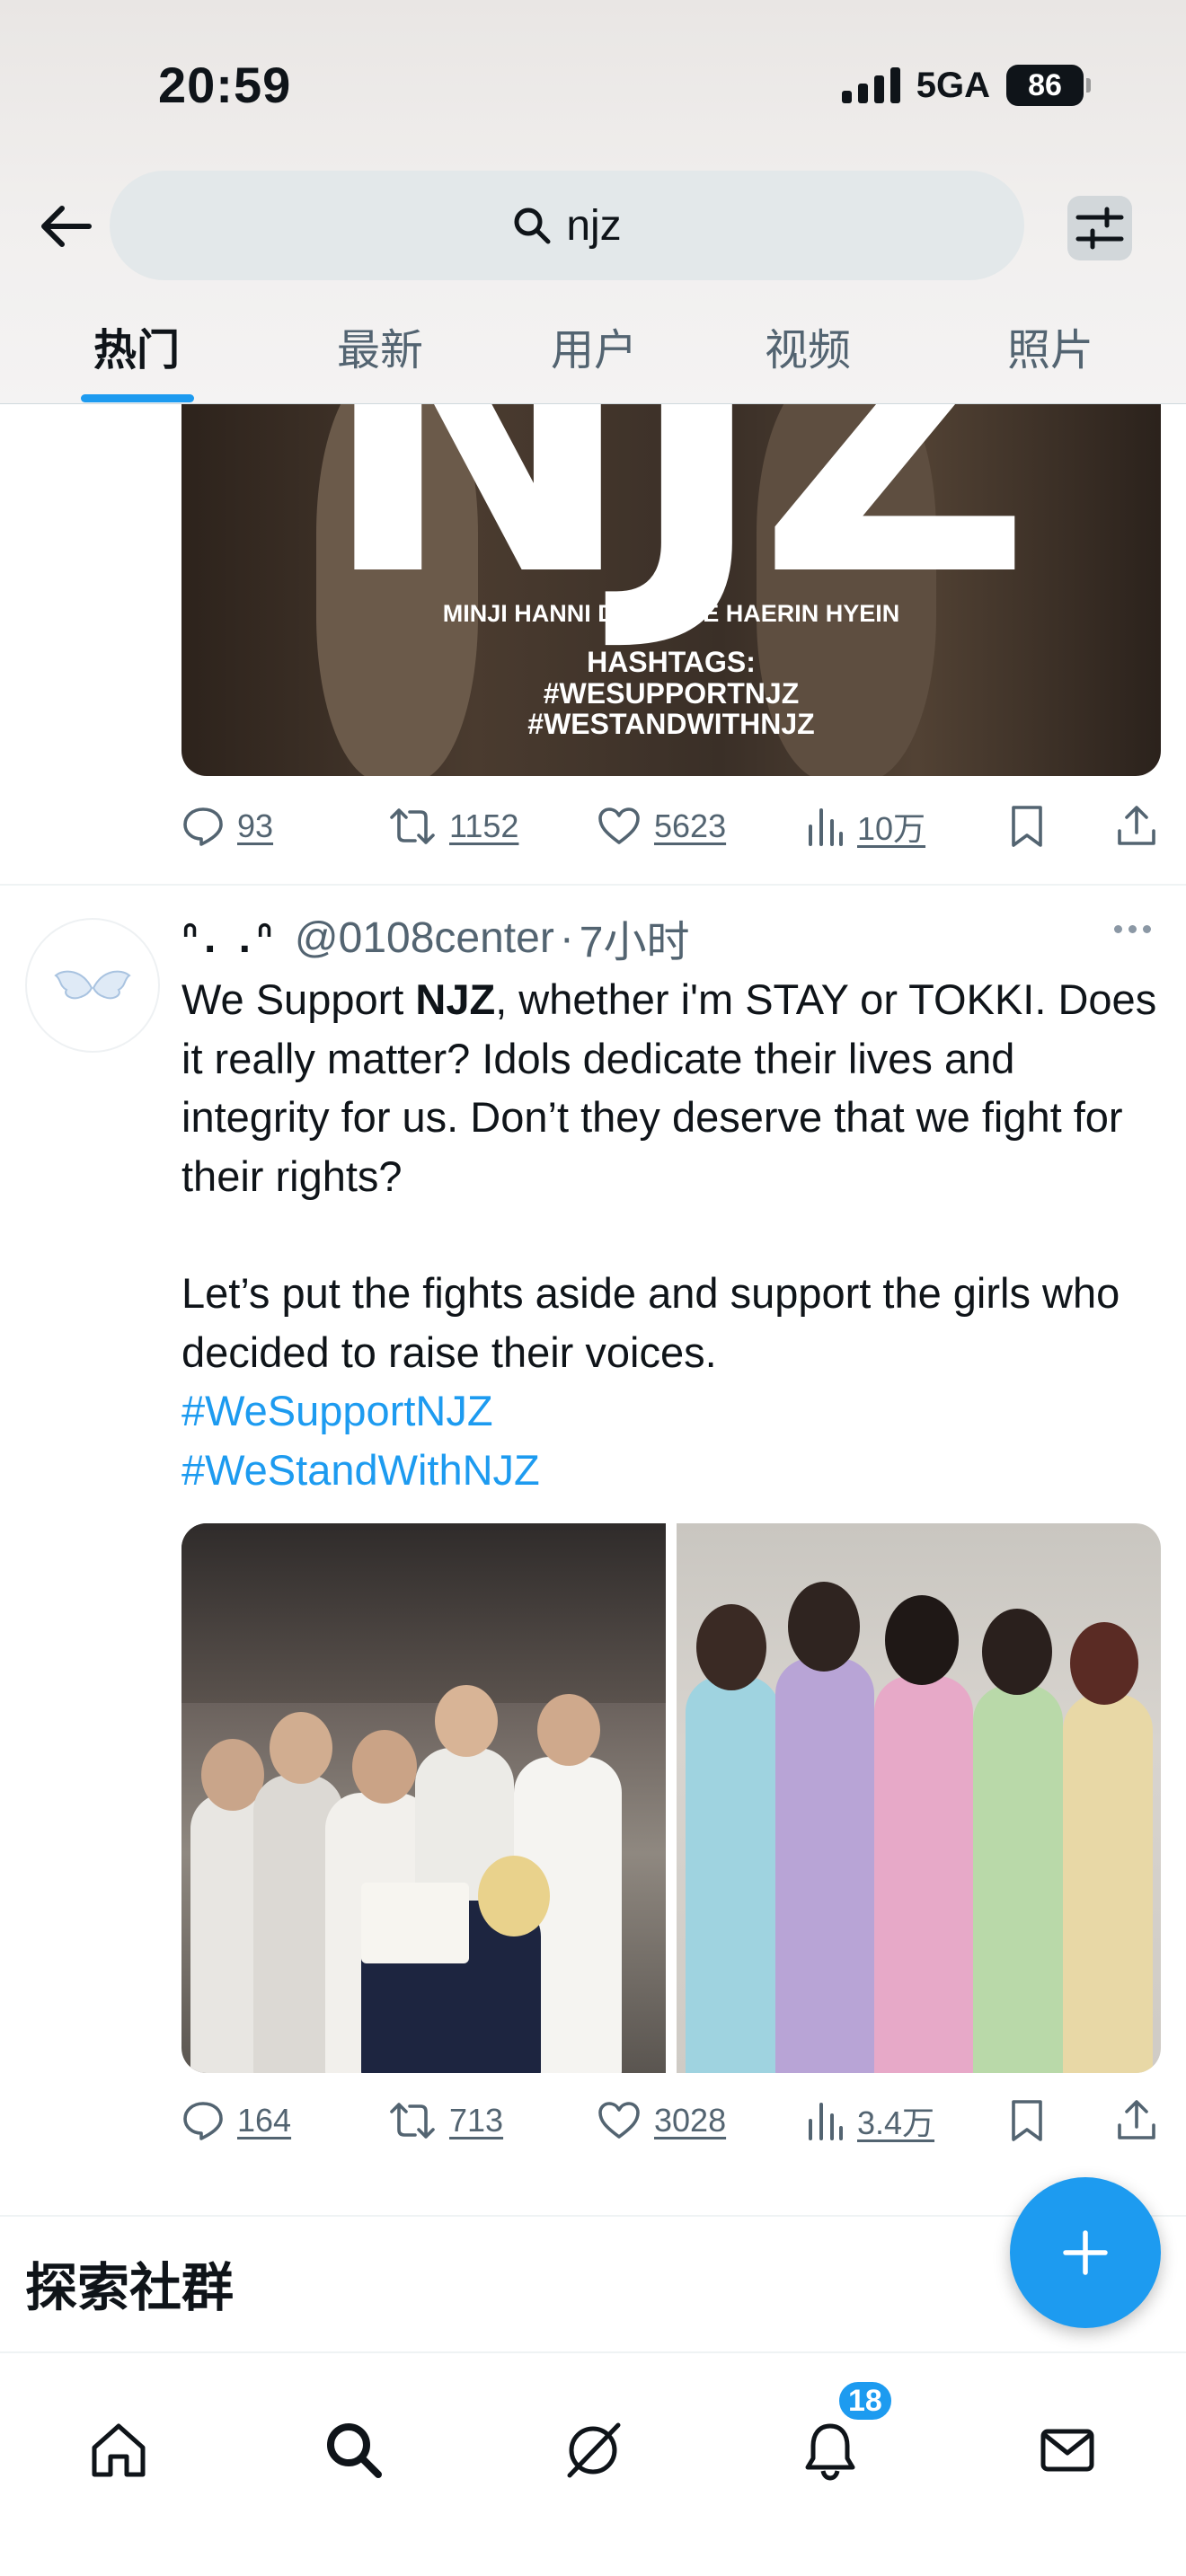  Describe the element at coordinates (953, 85) in the screenshot. I see `network-type: 5GA` at that location.